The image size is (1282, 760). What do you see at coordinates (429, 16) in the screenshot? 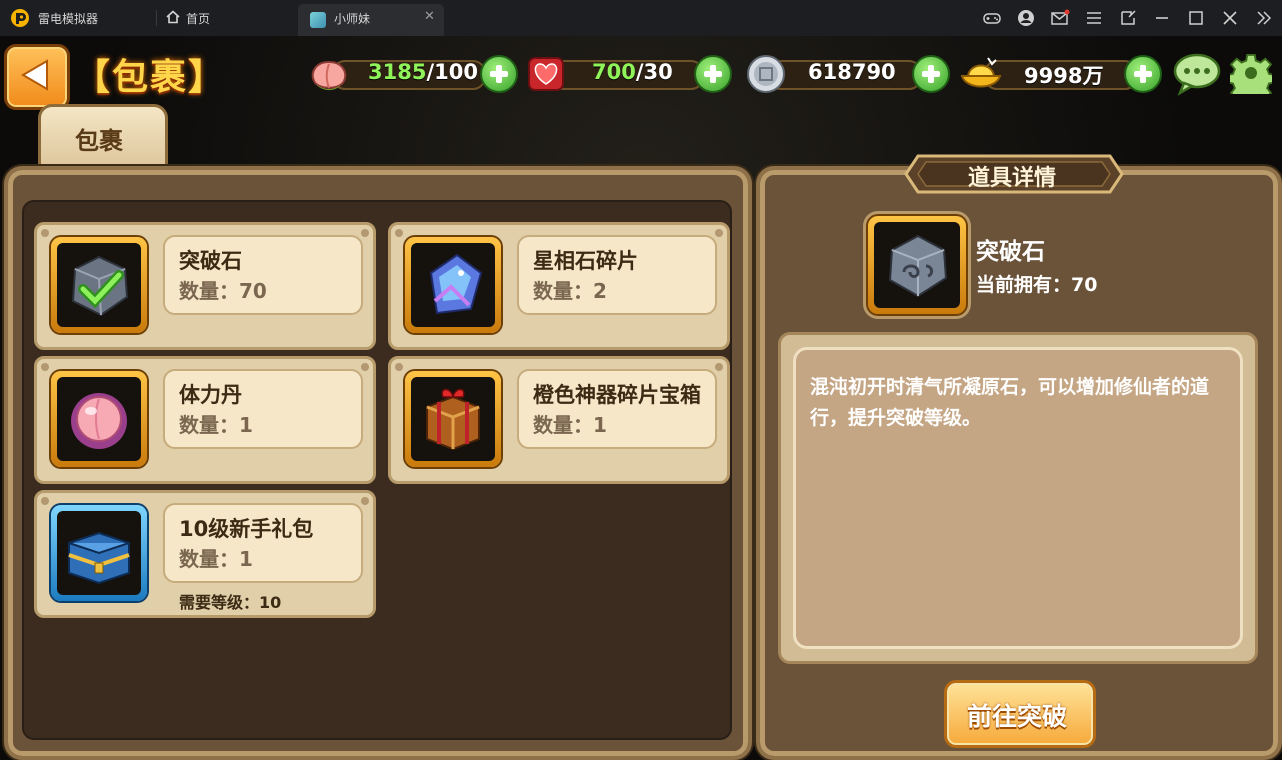
I see `close-tab-icon: ✕` at bounding box center [429, 16].